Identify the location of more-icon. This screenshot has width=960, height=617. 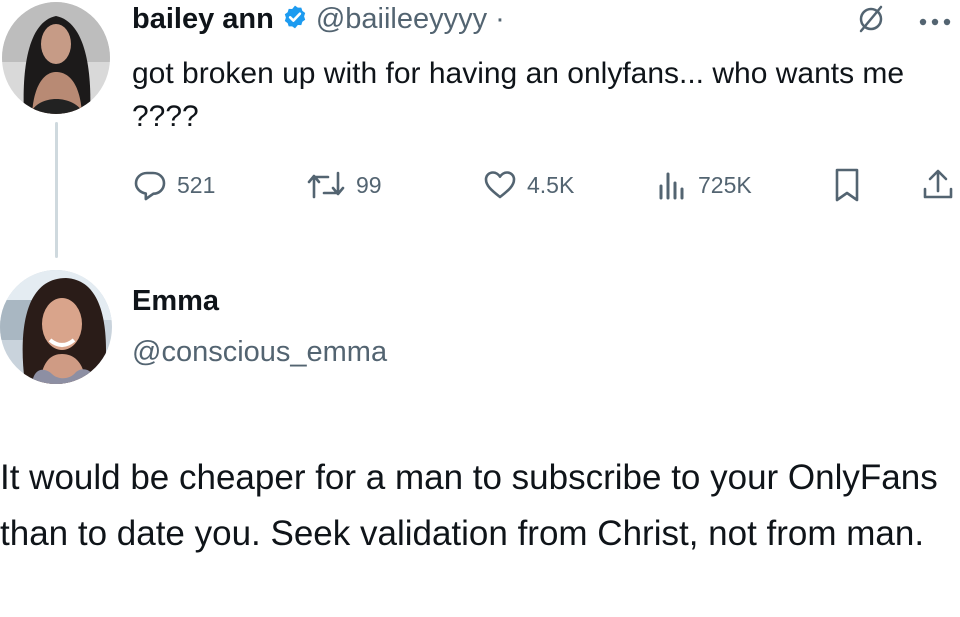
(935, 23).